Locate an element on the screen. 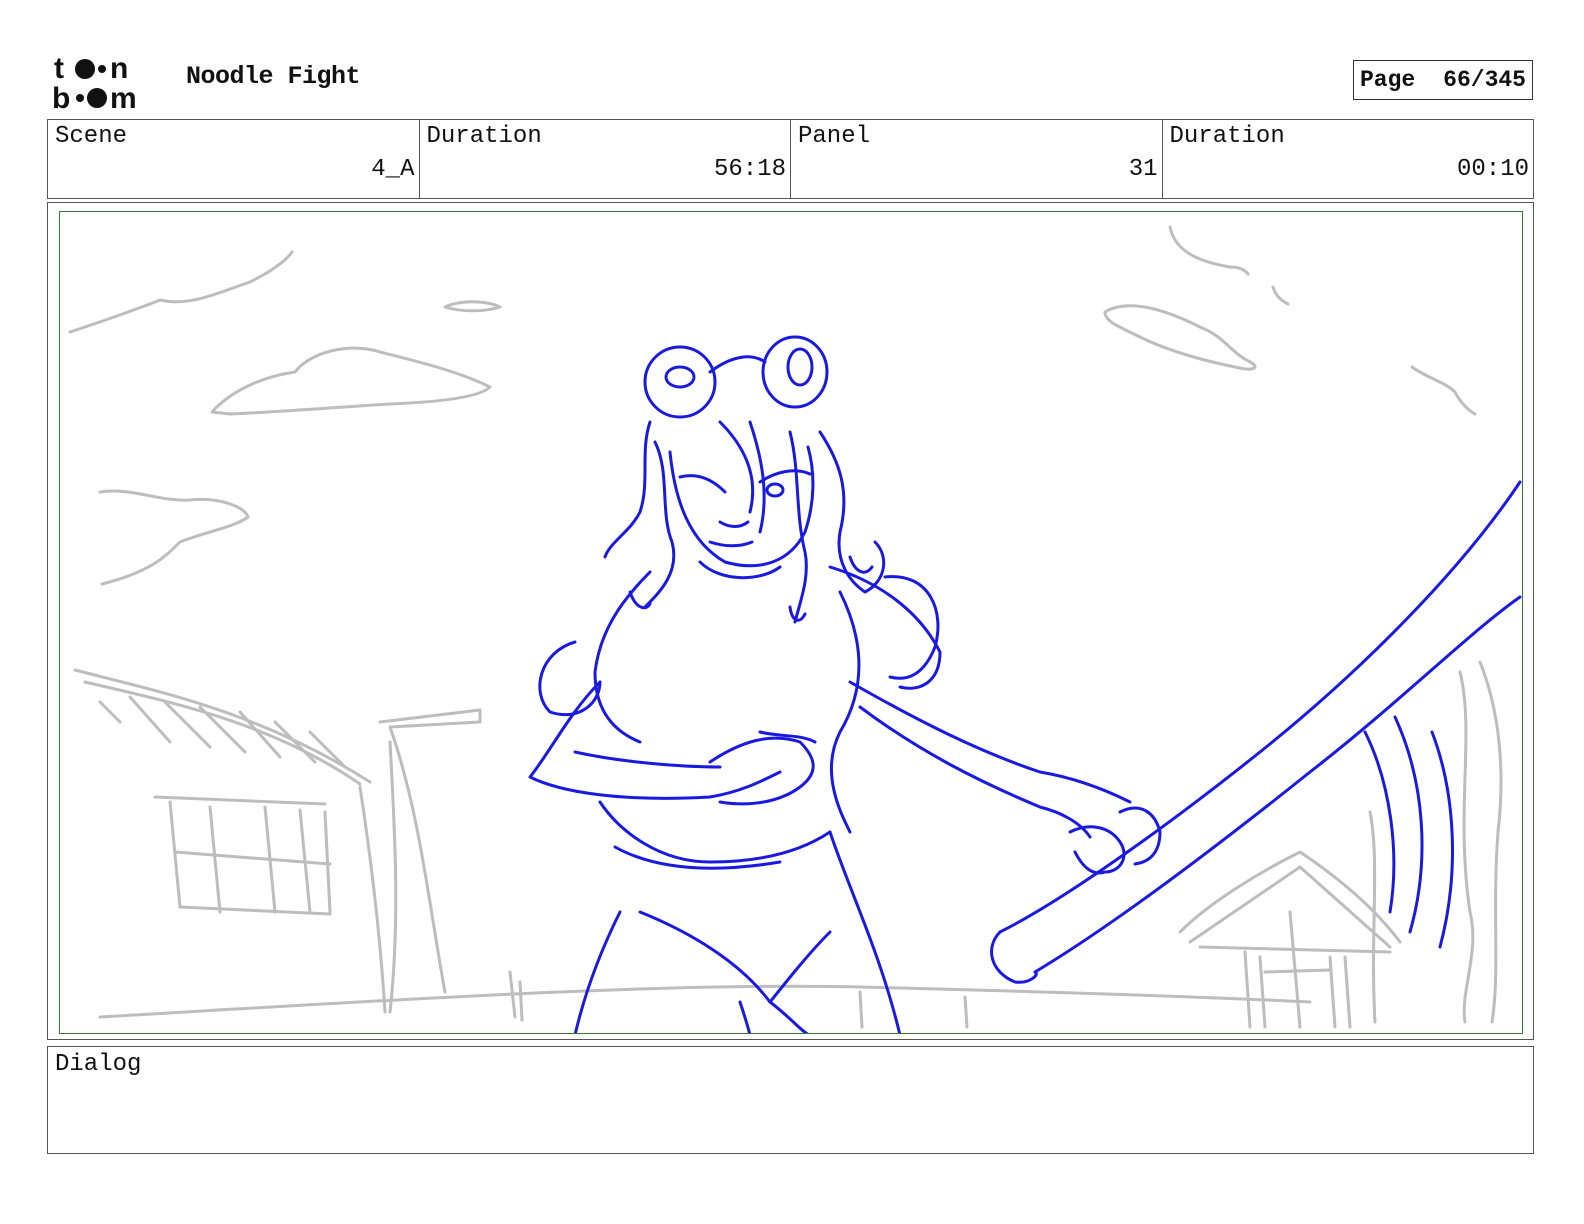 The width and height of the screenshot is (1584, 1224). toon-boom-logo: t n b m is located at coordinates (108, 83).